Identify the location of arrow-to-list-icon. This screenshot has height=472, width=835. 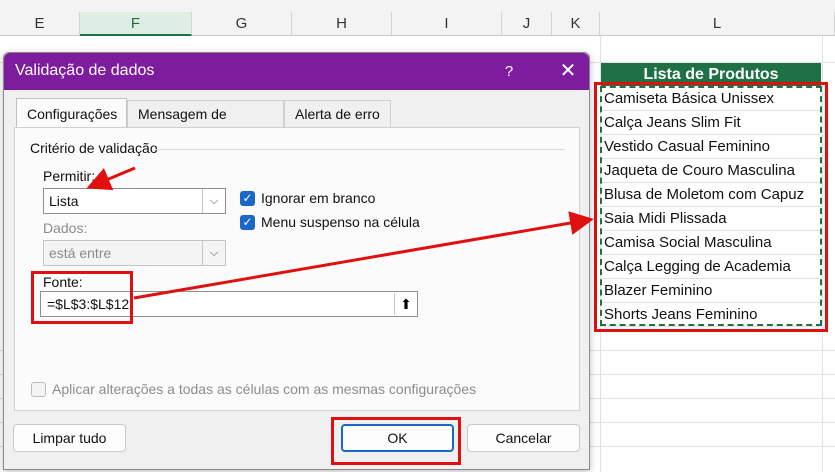
(111, 178).